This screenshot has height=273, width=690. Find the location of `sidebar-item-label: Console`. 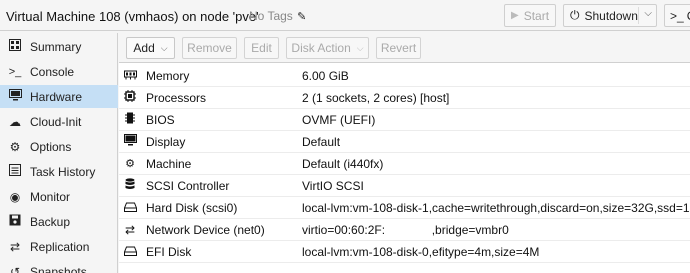

sidebar-item-label: Console is located at coordinates (52, 71).